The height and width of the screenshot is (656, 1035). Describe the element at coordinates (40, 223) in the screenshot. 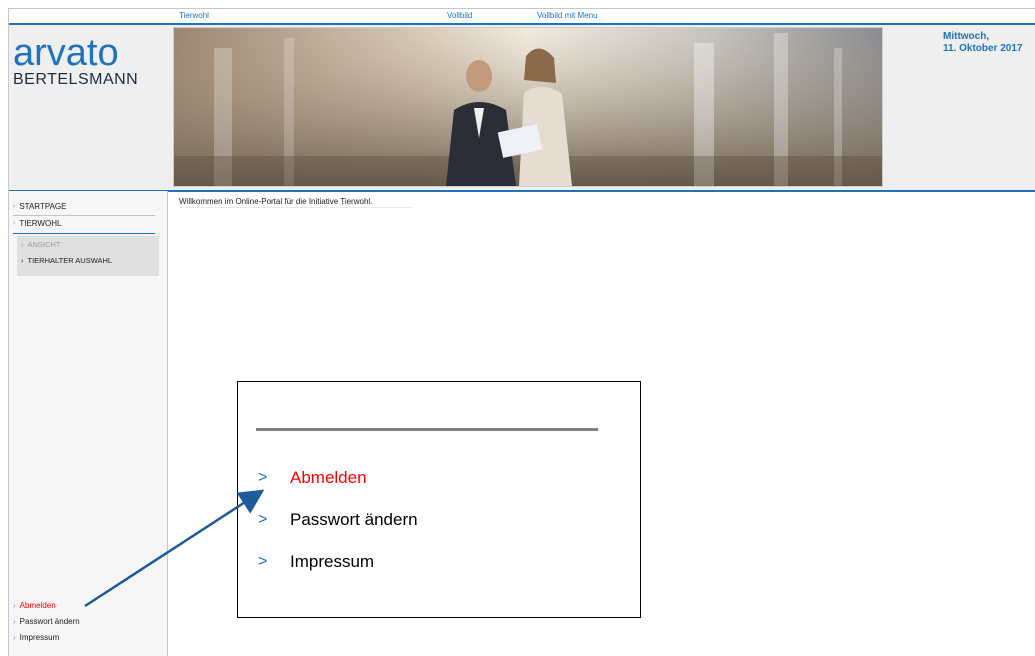

I see `sidebar-item-label: TIERWOHL` at that location.